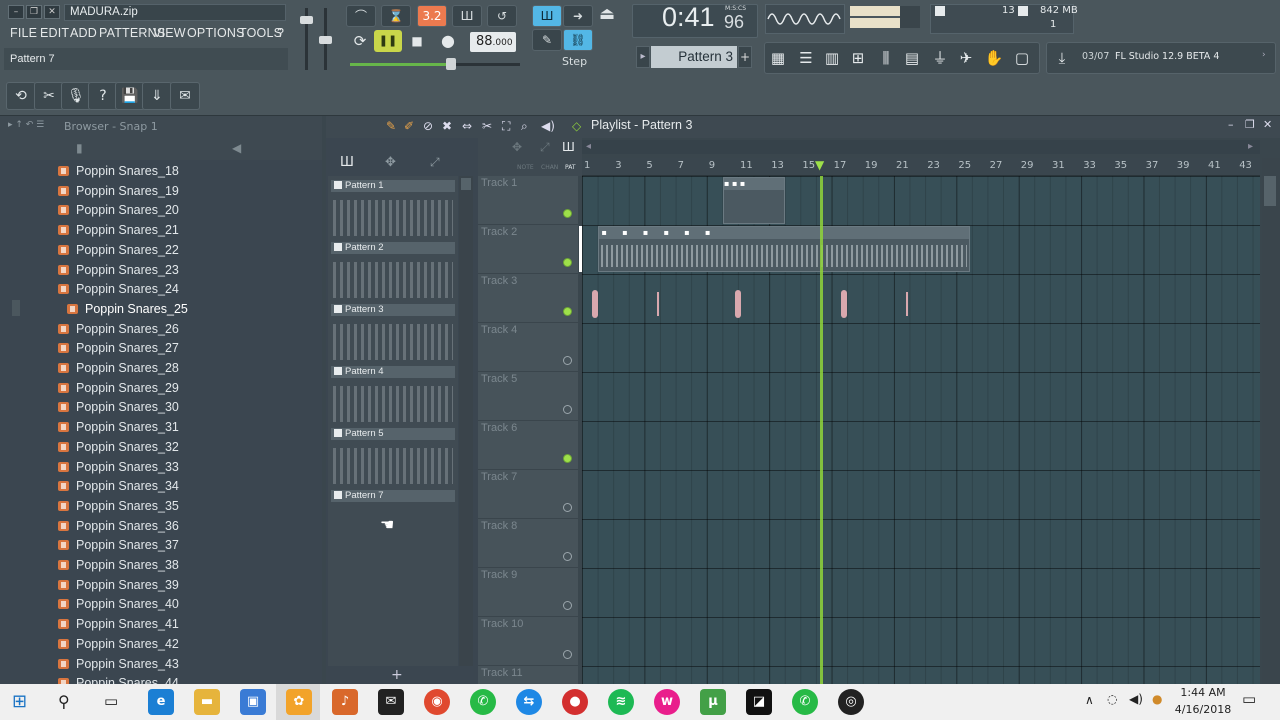 The width and height of the screenshot is (1280, 720). What do you see at coordinates (188, 447) in the screenshot?
I see `browser-item: Poppin Snares_32` at bounding box center [188, 447].